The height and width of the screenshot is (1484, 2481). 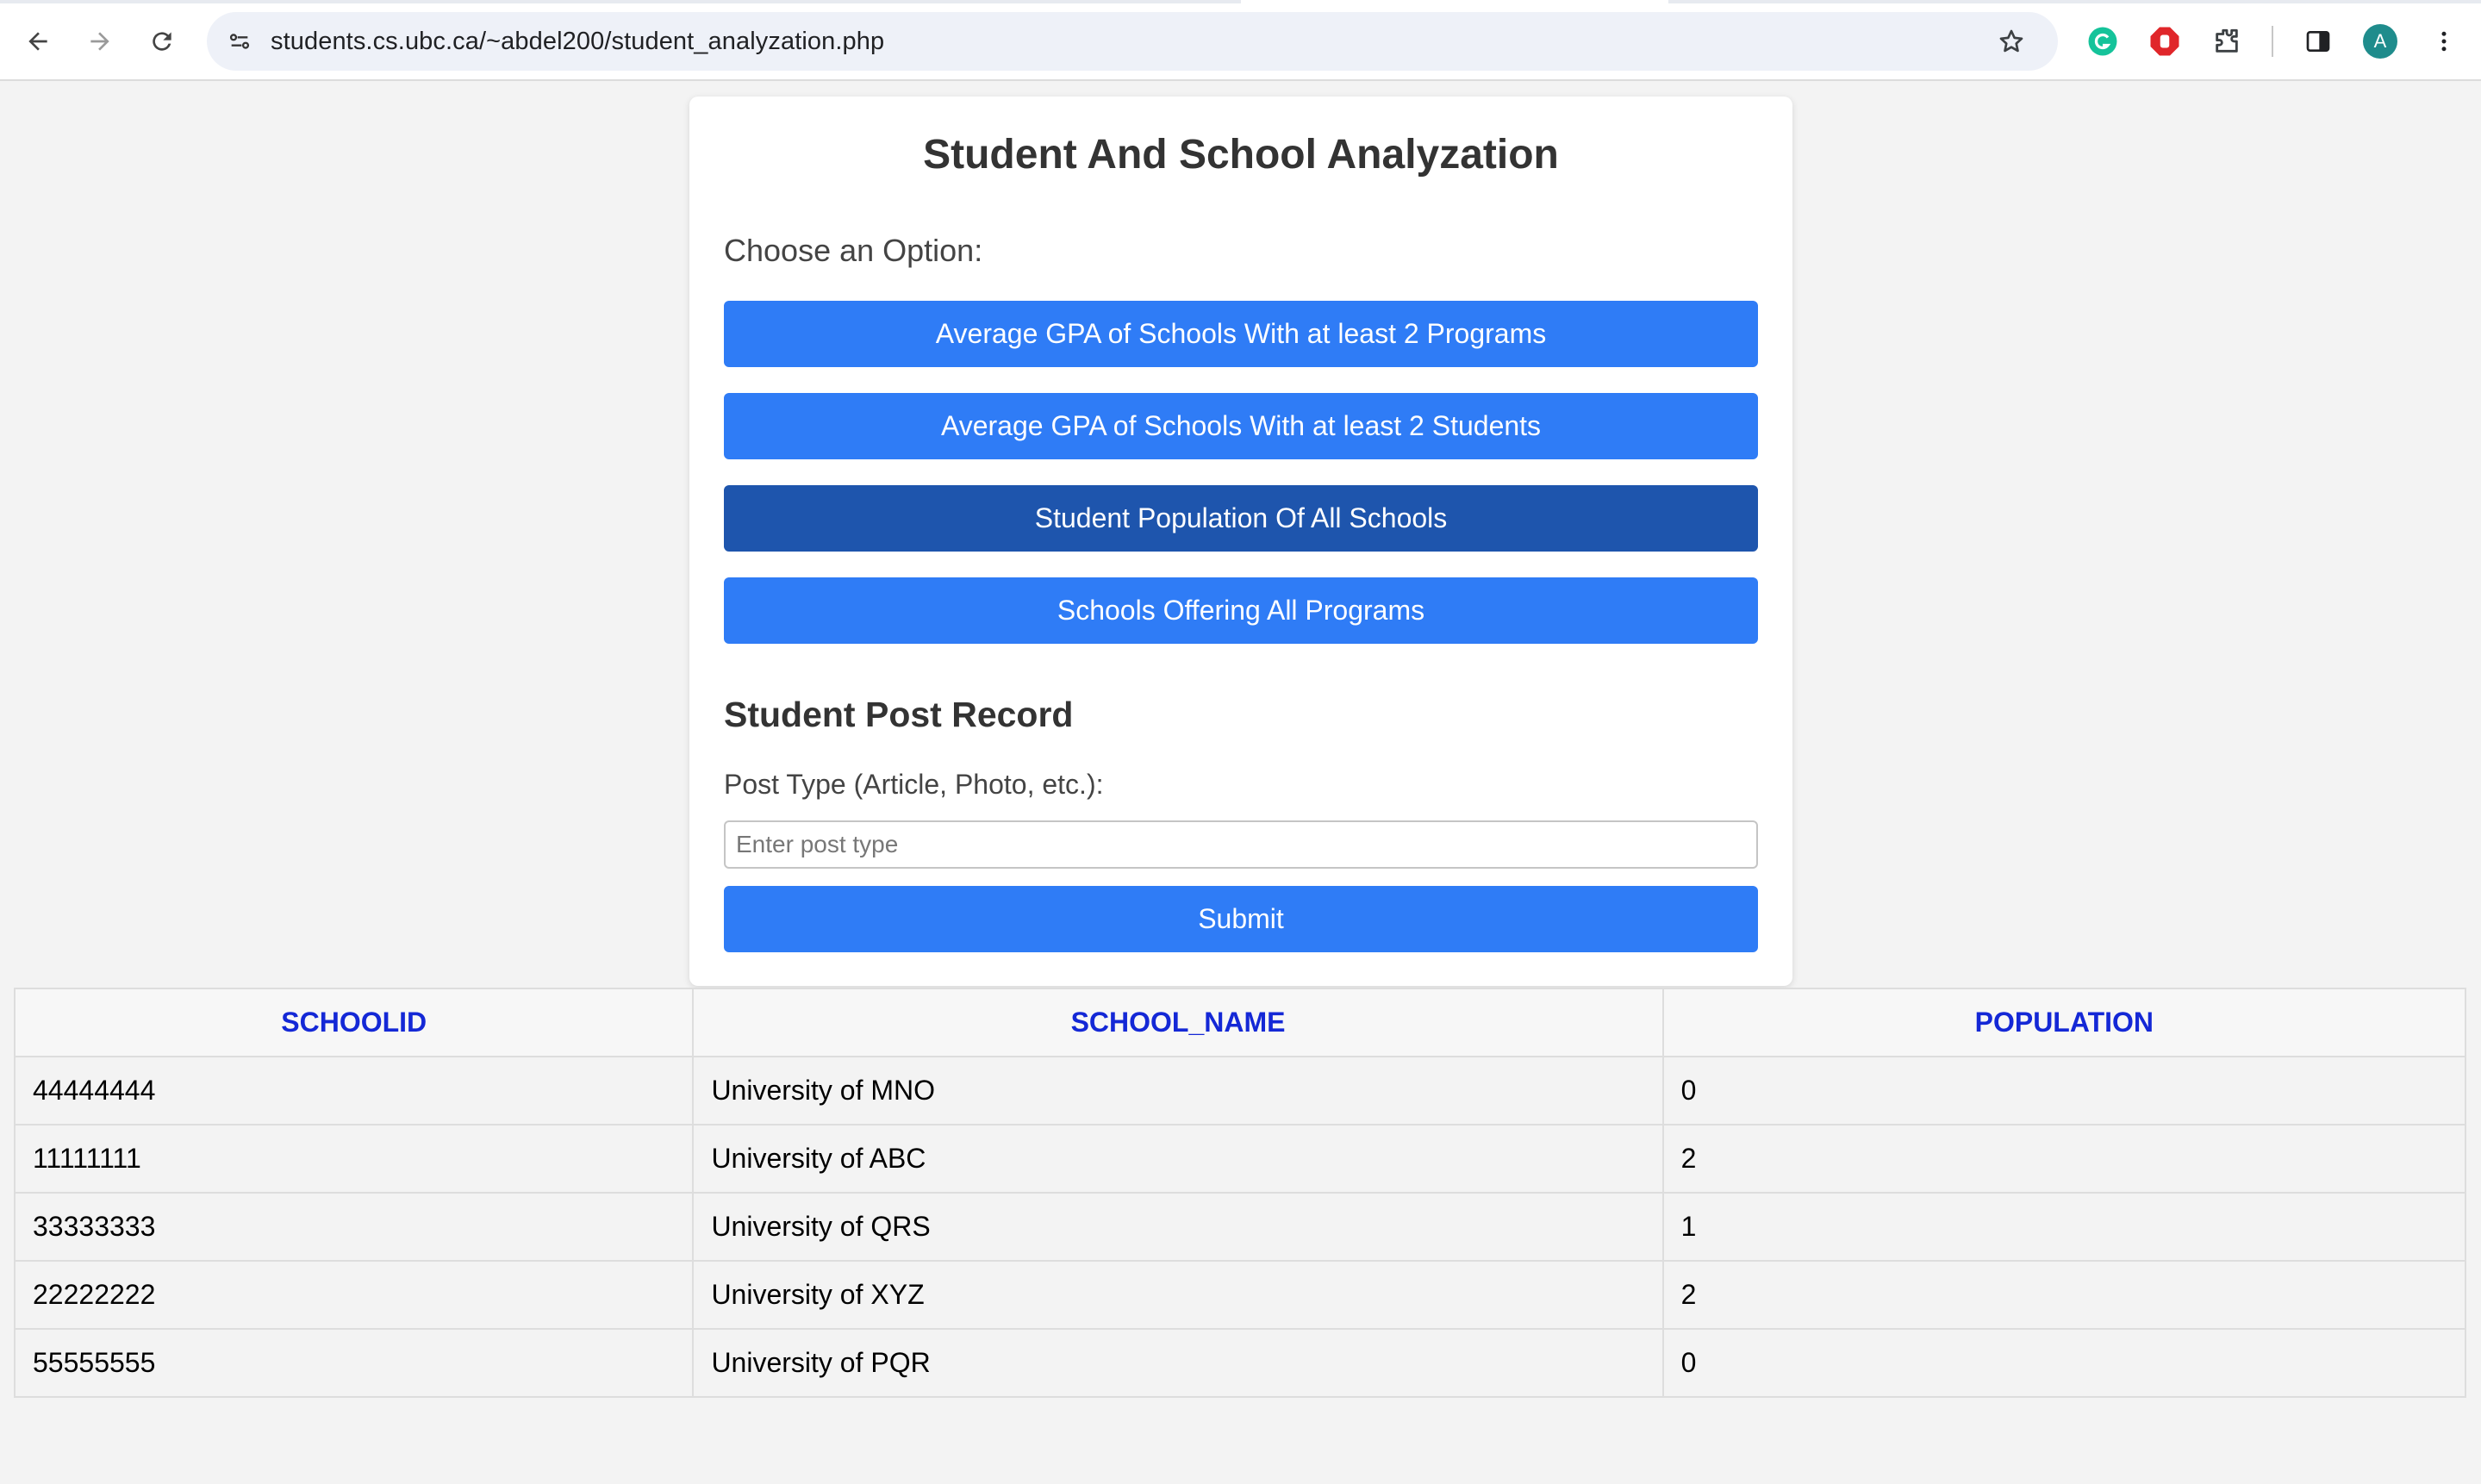 What do you see at coordinates (1241, 919) in the screenshot?
I see `submit-button: Submit` at bounding box center [1241, 919].